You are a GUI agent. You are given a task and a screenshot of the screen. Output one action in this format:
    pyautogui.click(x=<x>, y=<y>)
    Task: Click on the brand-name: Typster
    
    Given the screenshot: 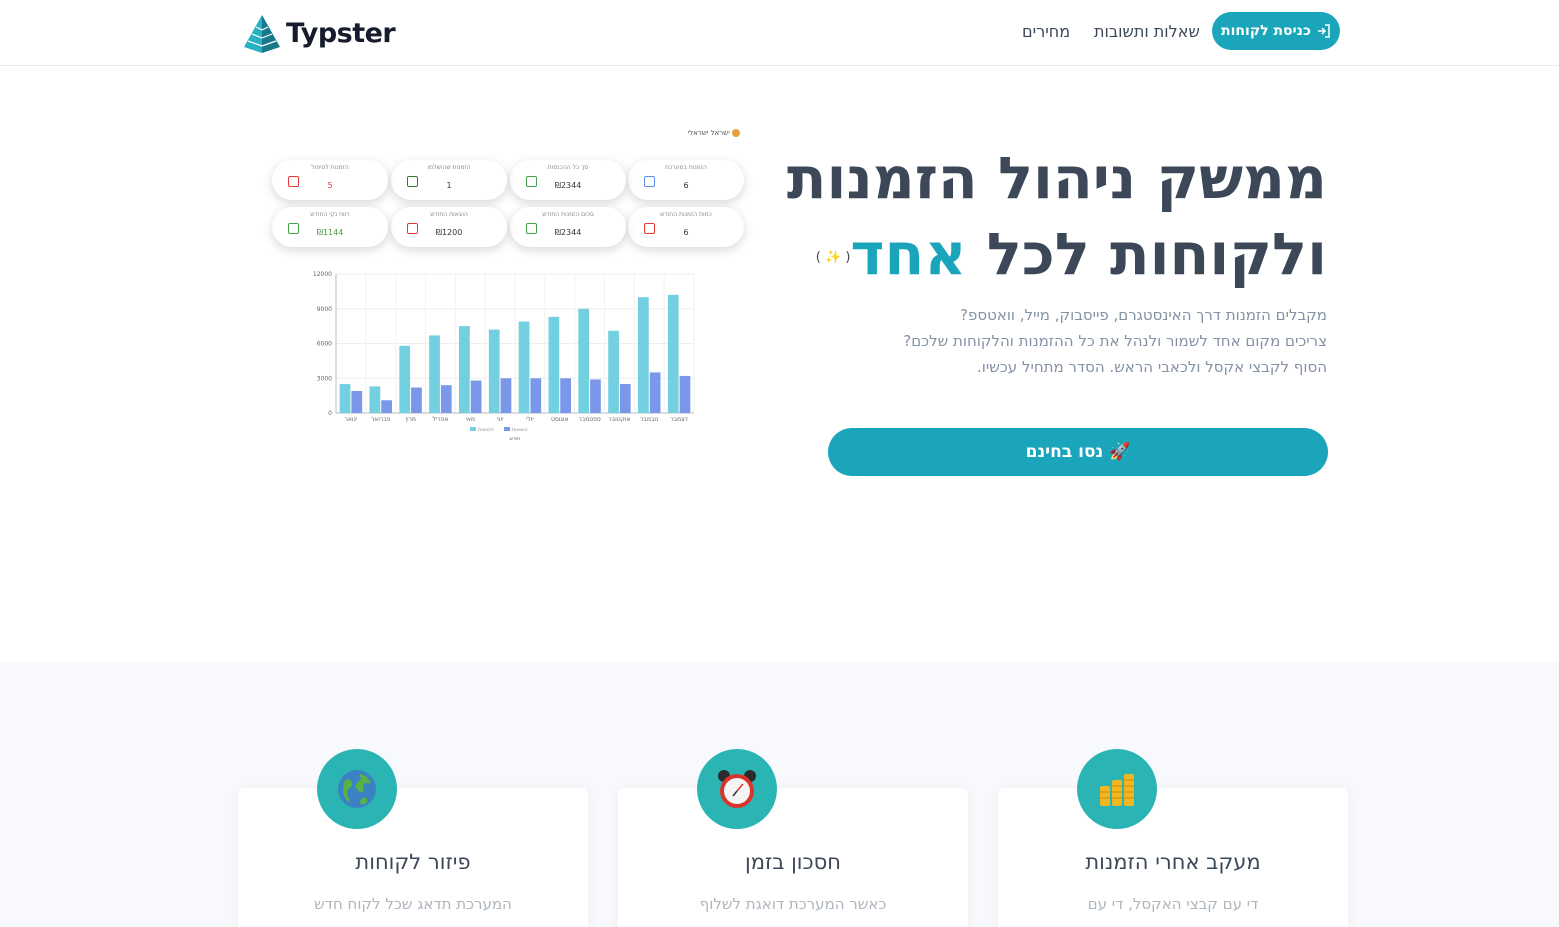 What is the action you would take?
    pyautogui.click(x=341, y=33)
    